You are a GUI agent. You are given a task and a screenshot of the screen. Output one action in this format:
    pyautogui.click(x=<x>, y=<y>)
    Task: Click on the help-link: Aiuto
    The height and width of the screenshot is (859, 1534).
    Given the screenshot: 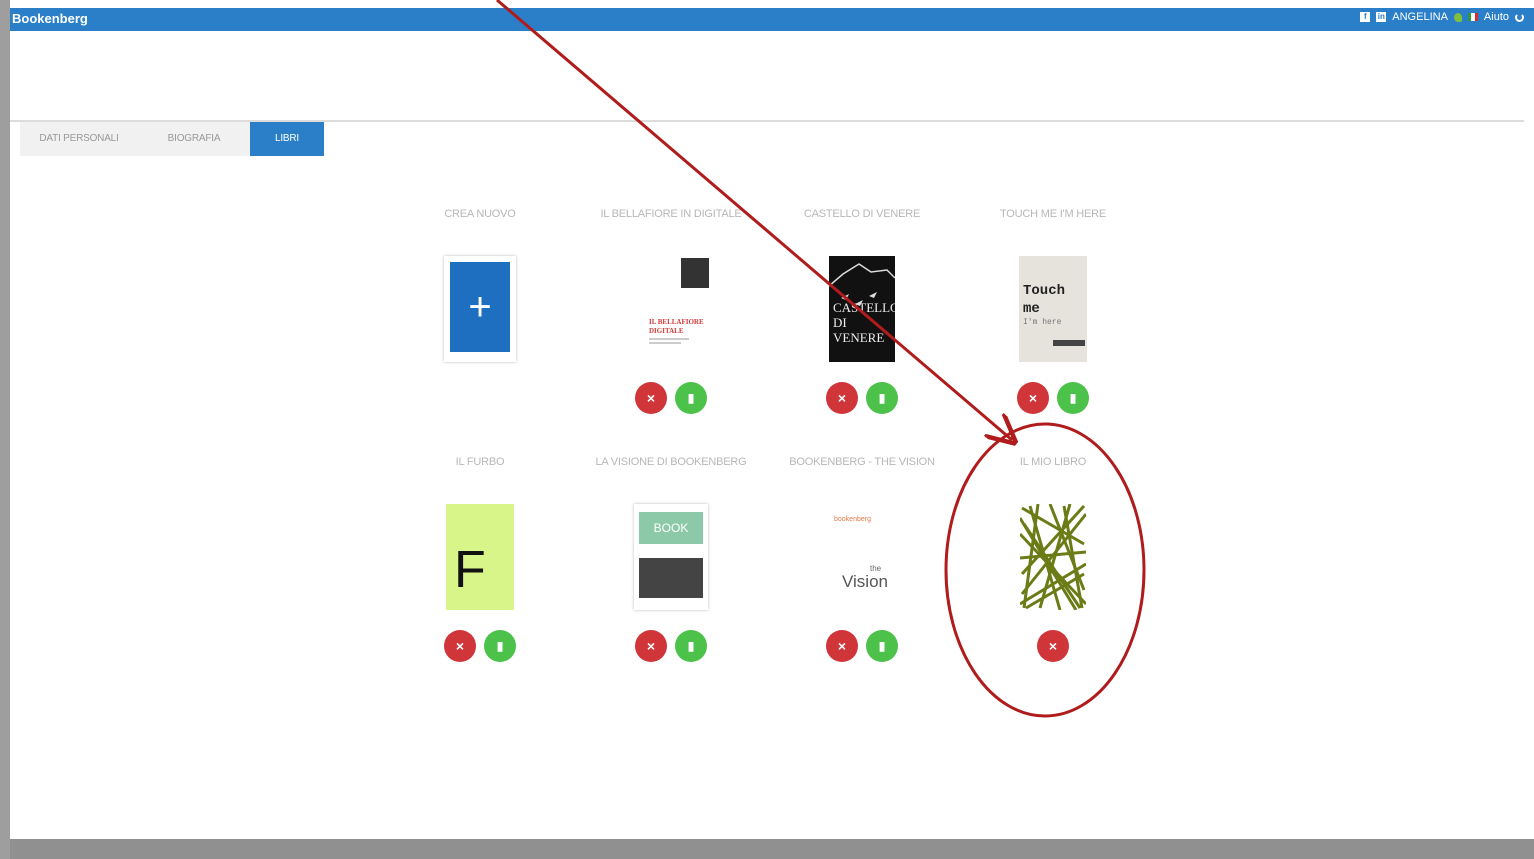 What is the action you would take?
    pyautogui.click(x=1496, y=17)
    